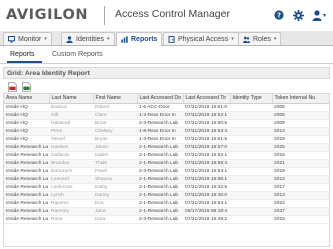 This screenshot has width=333, height=249. I want to click on table-cell: 07/31/2019 15:50:5, so click(206, 123).